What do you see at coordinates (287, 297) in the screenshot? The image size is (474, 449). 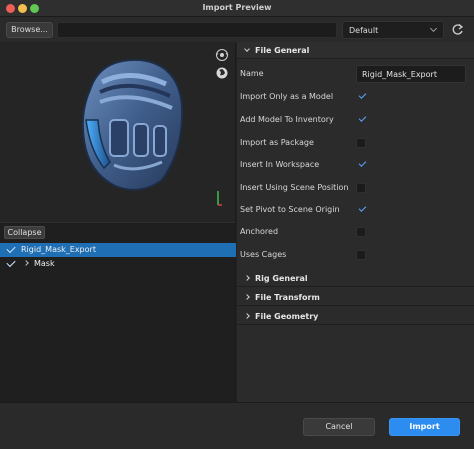 I see `section-title: File Transform` at bounding box center [287, 297].